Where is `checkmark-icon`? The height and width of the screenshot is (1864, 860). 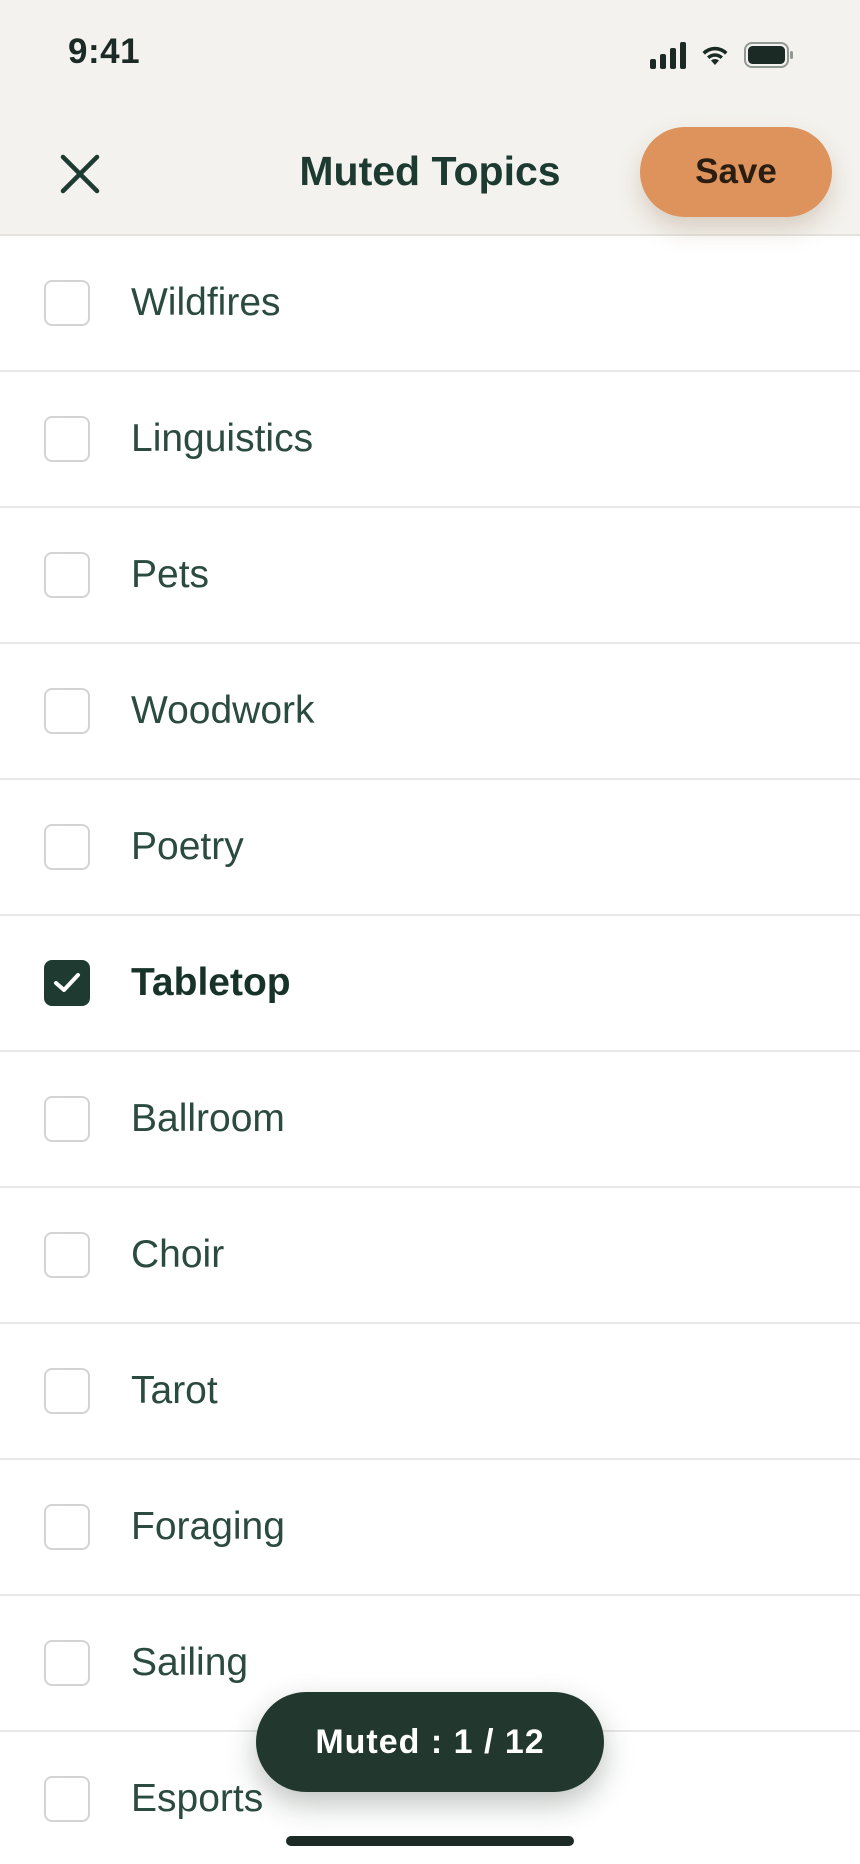 checkmark-icon is located at coordinates (67, 982).